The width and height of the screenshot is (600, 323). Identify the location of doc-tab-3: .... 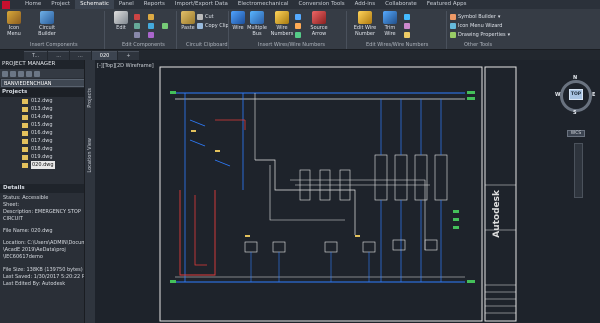
(80, 55).